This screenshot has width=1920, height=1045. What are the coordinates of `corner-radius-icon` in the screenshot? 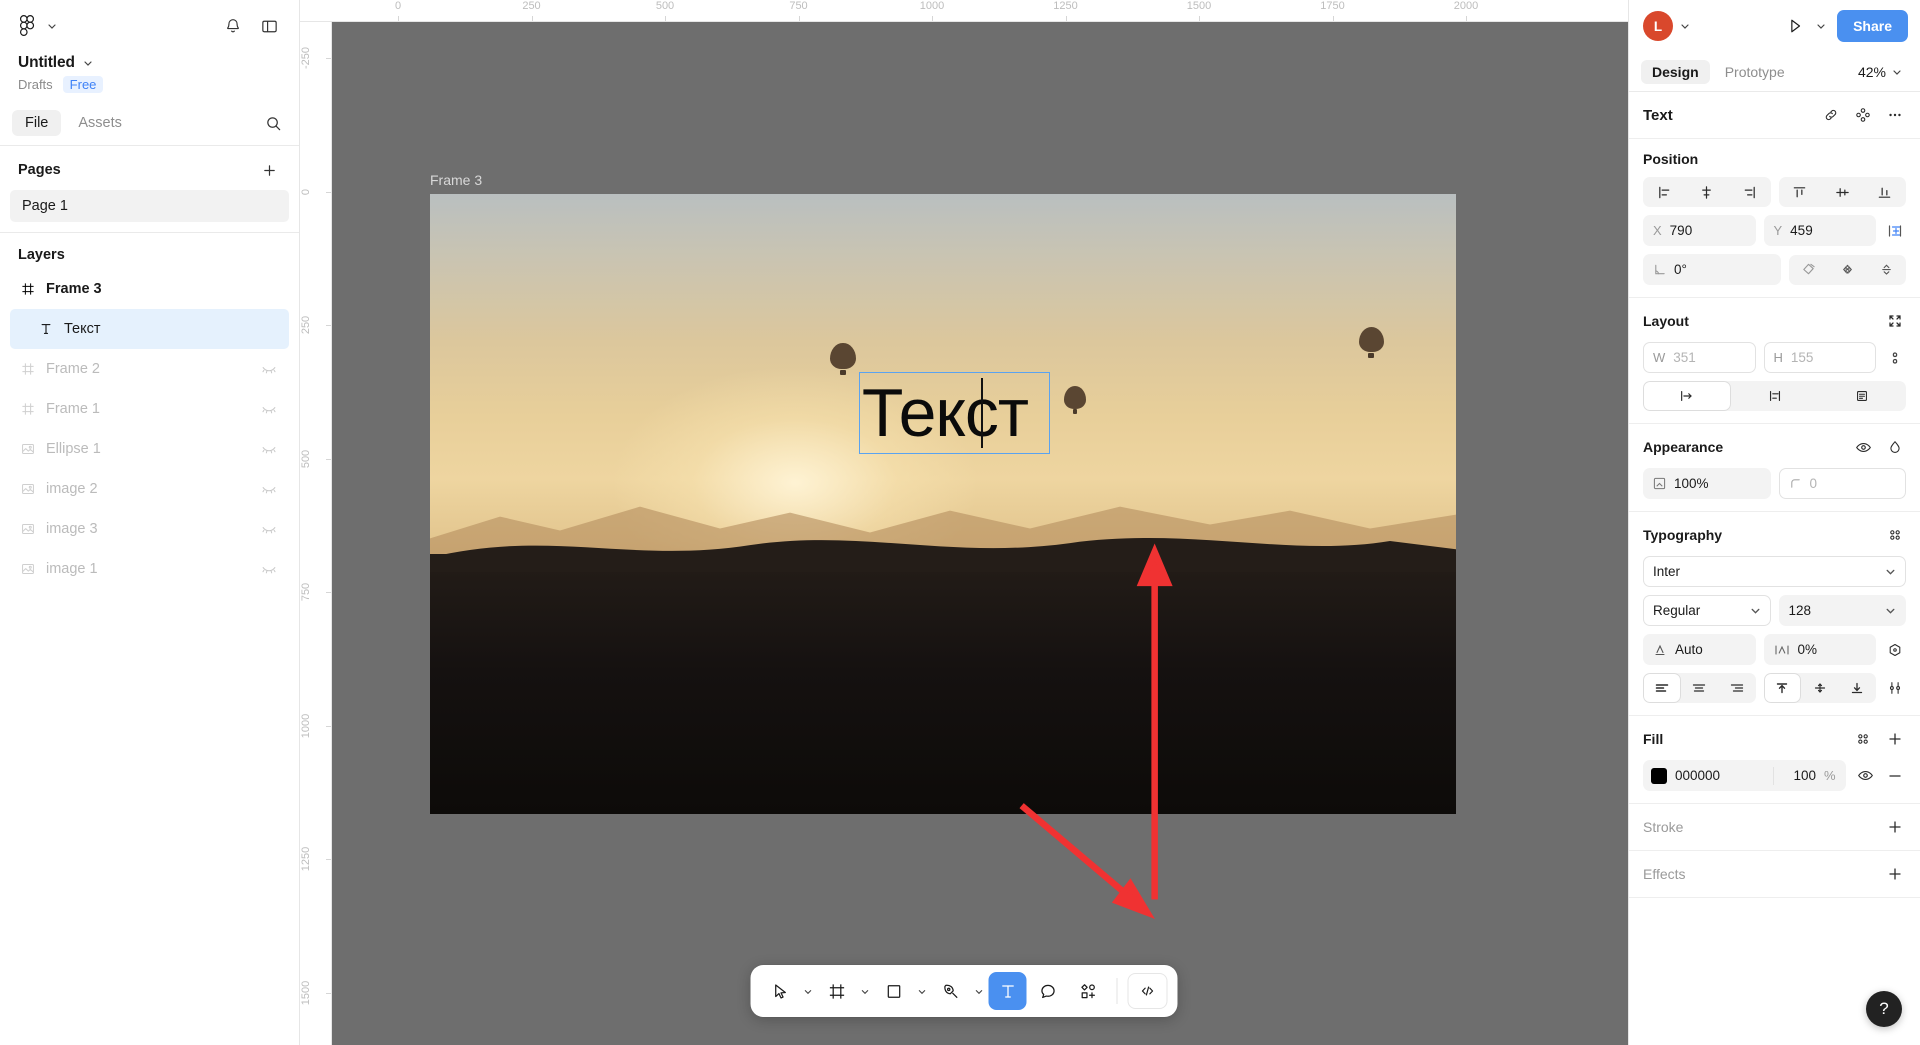 It's located at (1808, 270).